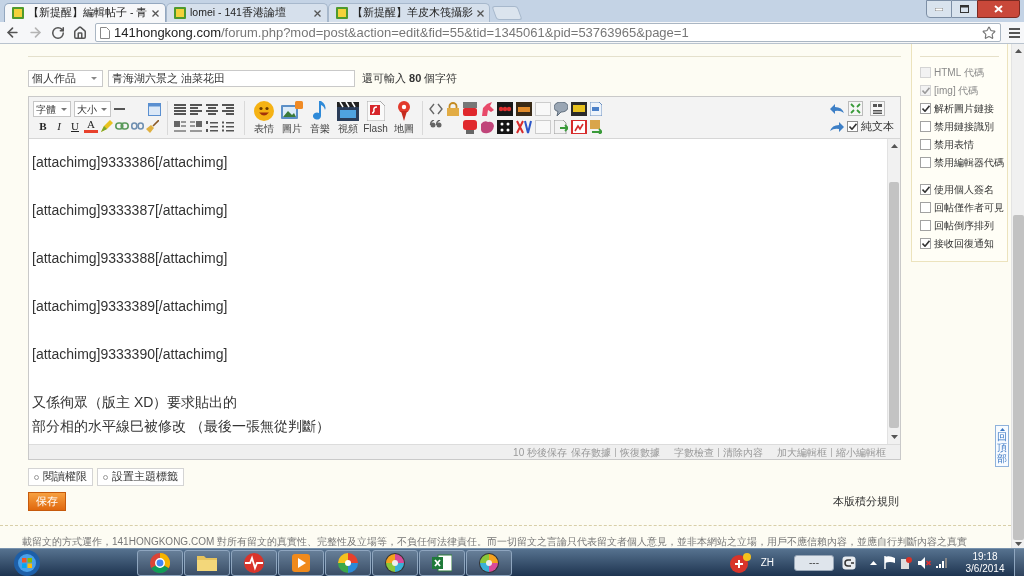 The height and width of the screenshot is (576, 1024). I want to click on justify-icon, so click(180, 109).